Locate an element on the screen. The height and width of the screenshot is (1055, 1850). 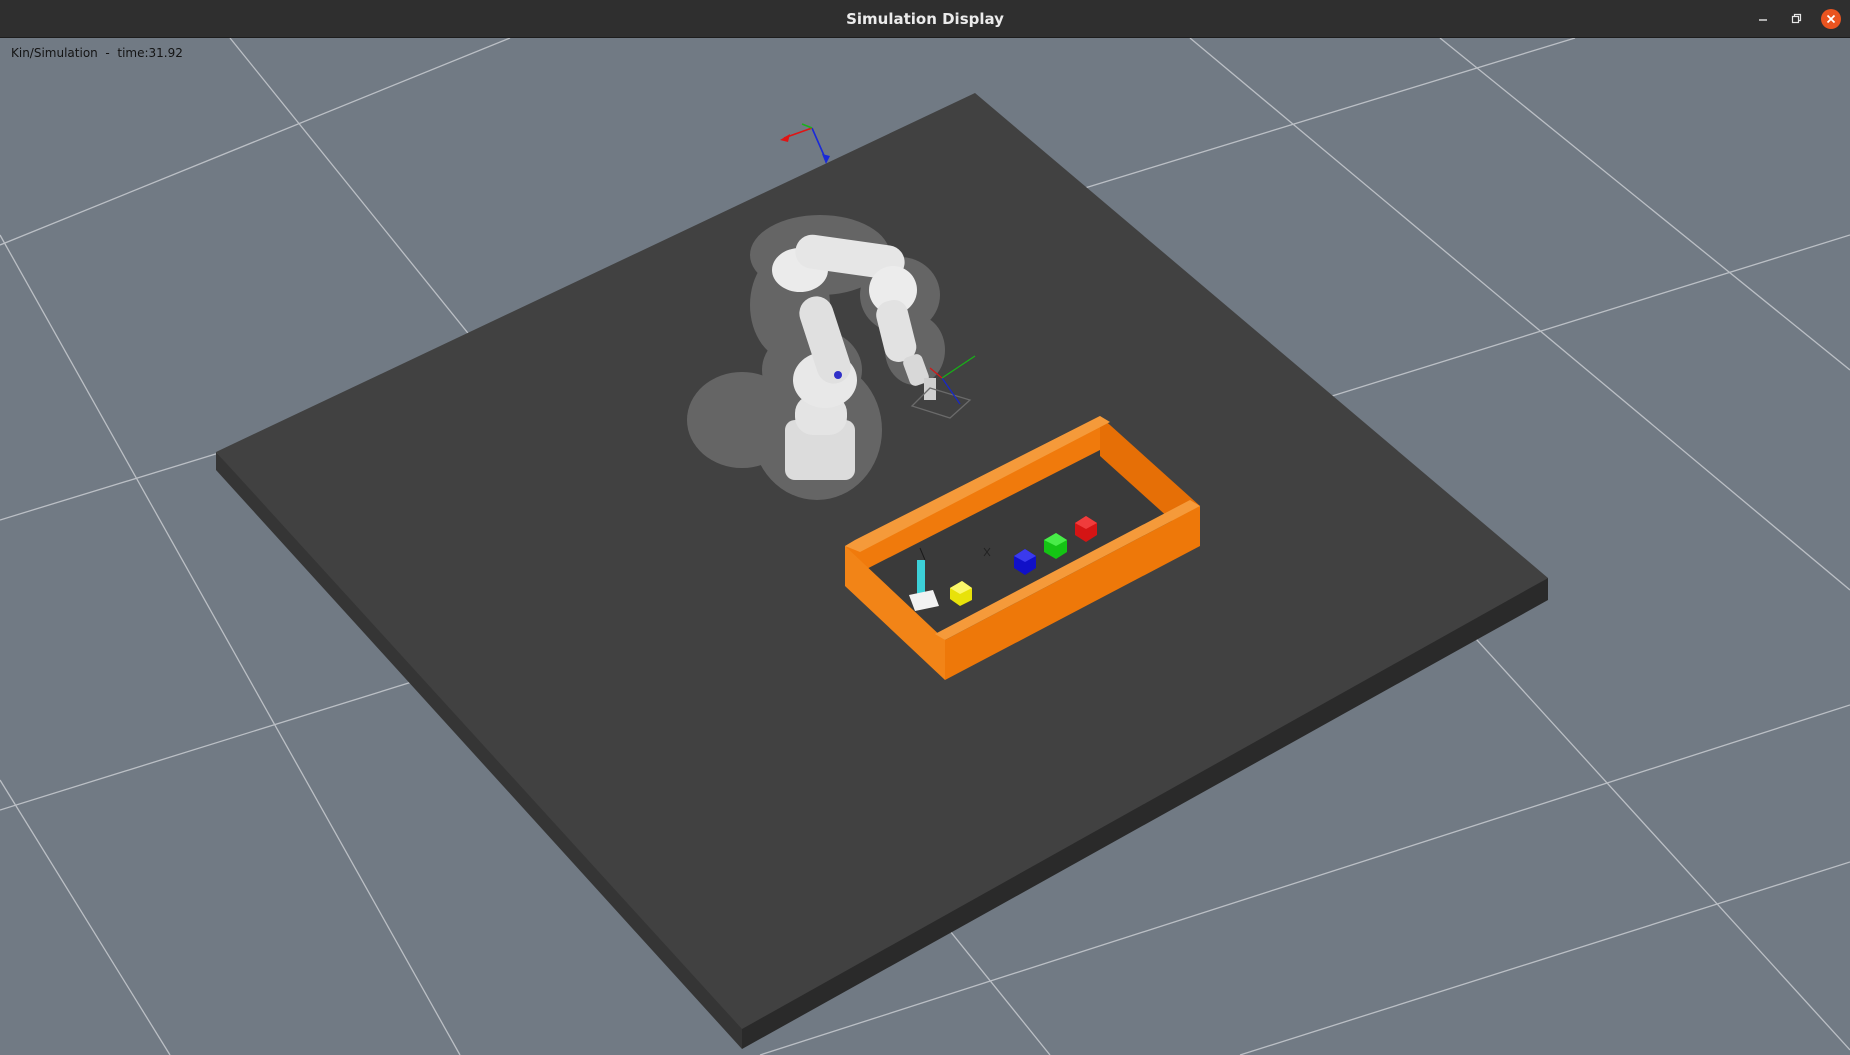
minimize-button is located at coordinates (1763, 19).